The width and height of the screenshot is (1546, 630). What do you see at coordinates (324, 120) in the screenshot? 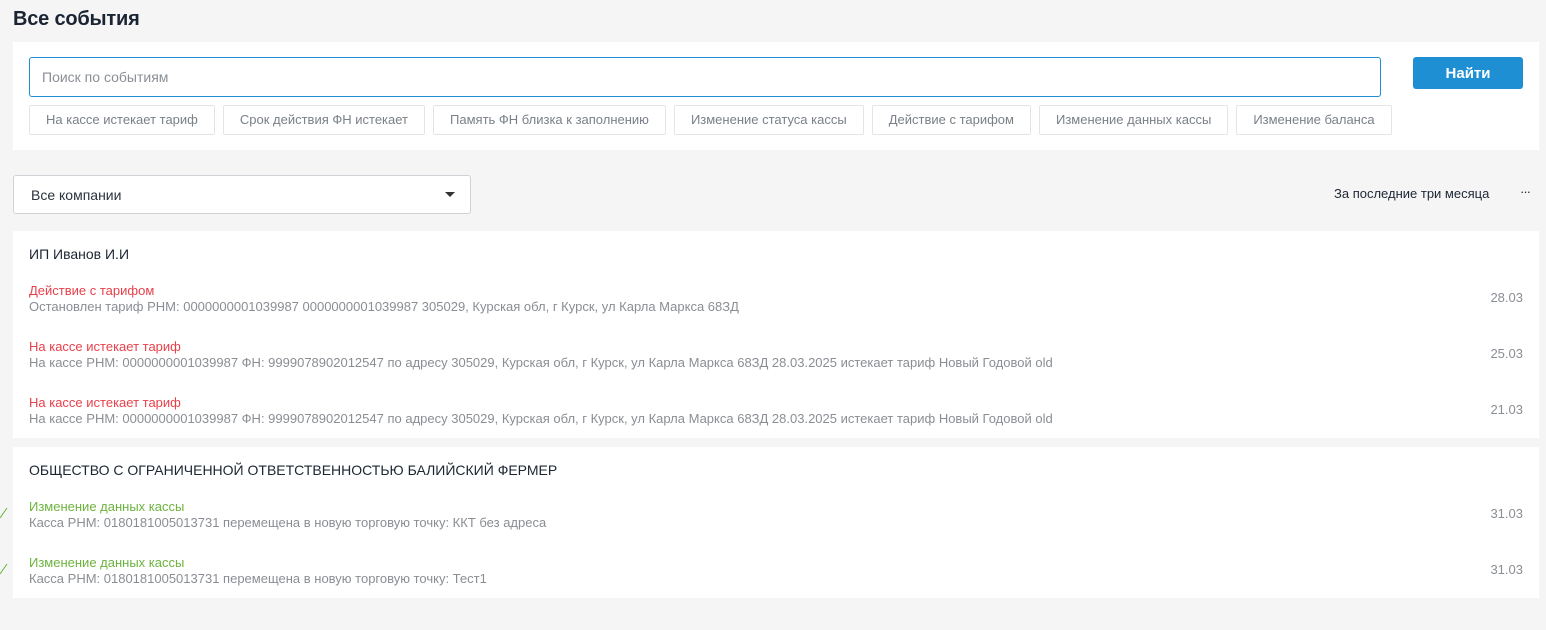
I see `filter-chip-fn-expiring: Срок действия ФН истекает` at bounding box center [324, 120].